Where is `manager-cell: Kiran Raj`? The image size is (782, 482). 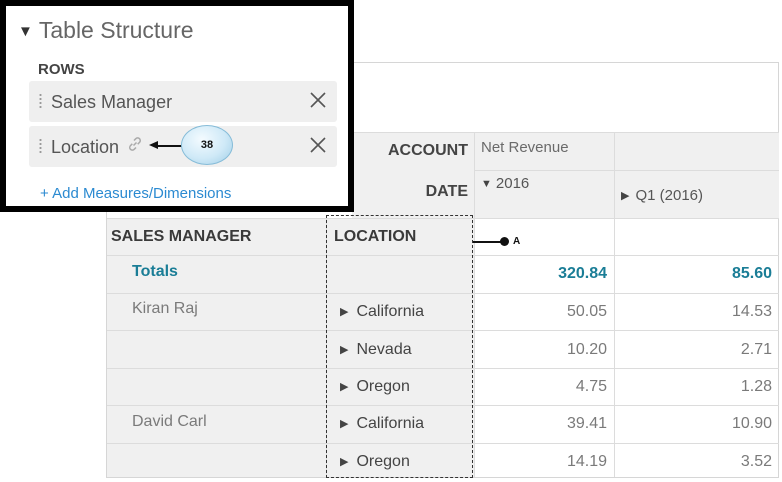 manager-cell: Kiran Raj is located at coordinates (165, 308).